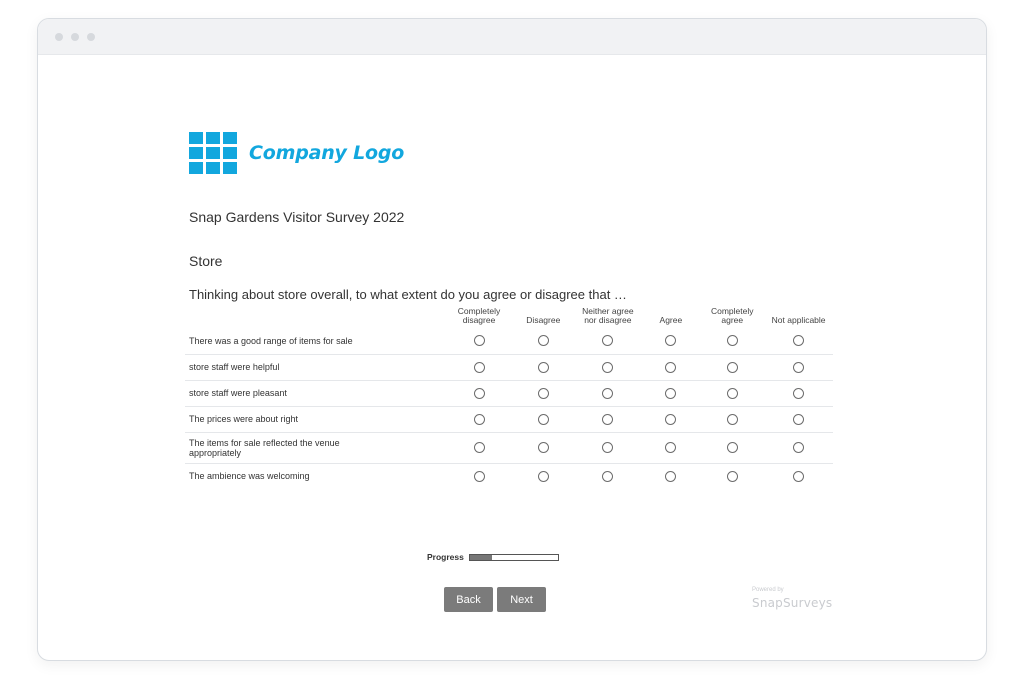  Describe the element at coordinates (671, 341) in the screenshot. I see `radio-r0-agree` at that location.